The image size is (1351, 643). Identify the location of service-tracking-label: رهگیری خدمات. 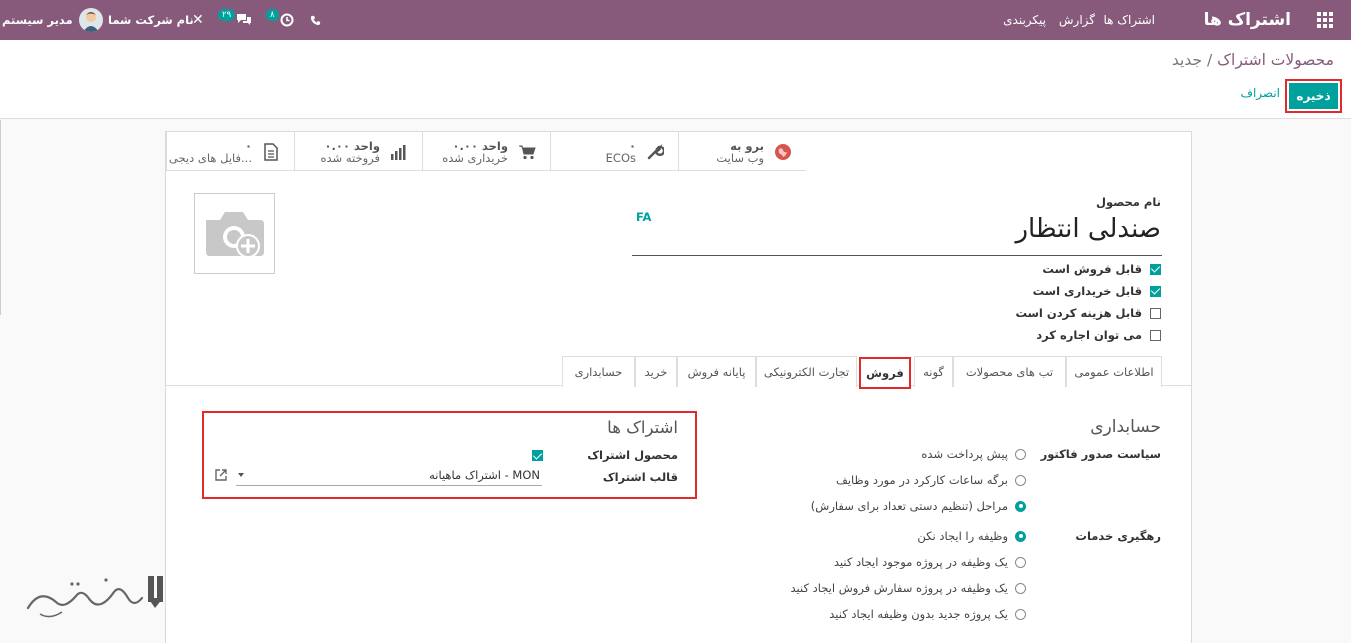
(1118, 536).